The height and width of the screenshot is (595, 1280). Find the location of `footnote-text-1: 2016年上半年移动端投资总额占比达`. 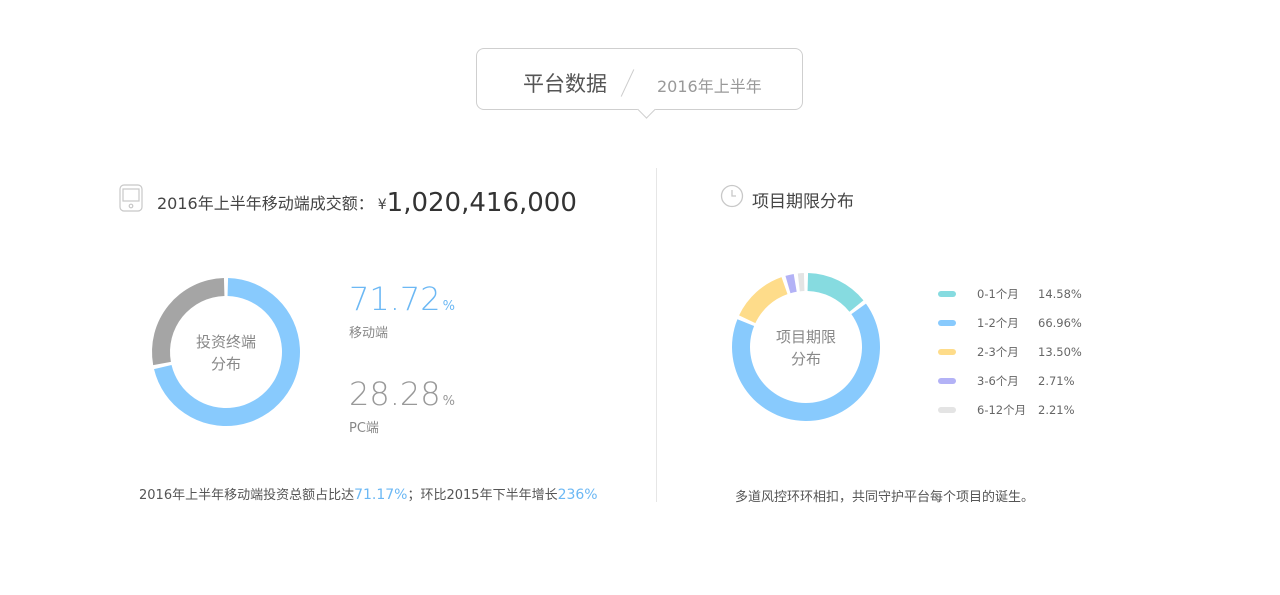

footnote-text-1: 2016年上半年移动端投资总额占比达 is located at coordinates (247, 495).